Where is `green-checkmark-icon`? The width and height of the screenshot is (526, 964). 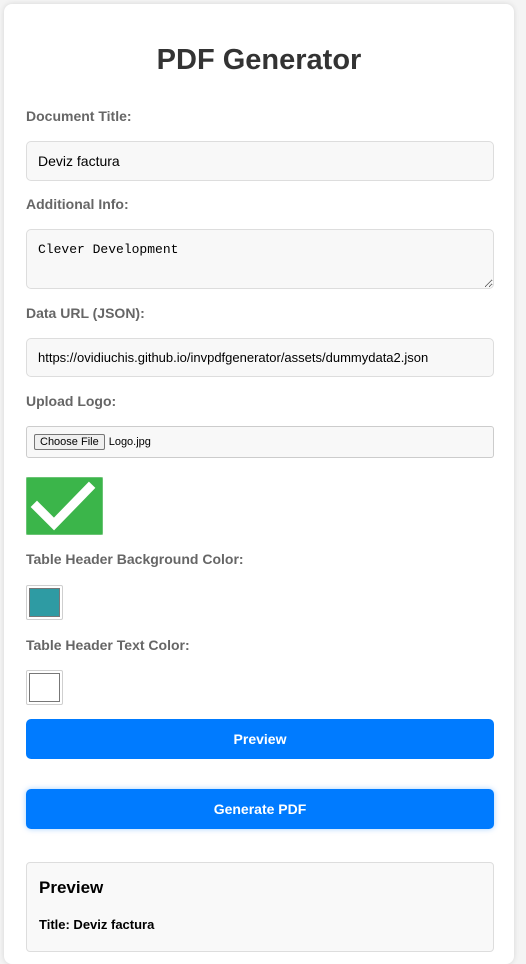 green-checkmark-icon is located at coordinates (64, 506).